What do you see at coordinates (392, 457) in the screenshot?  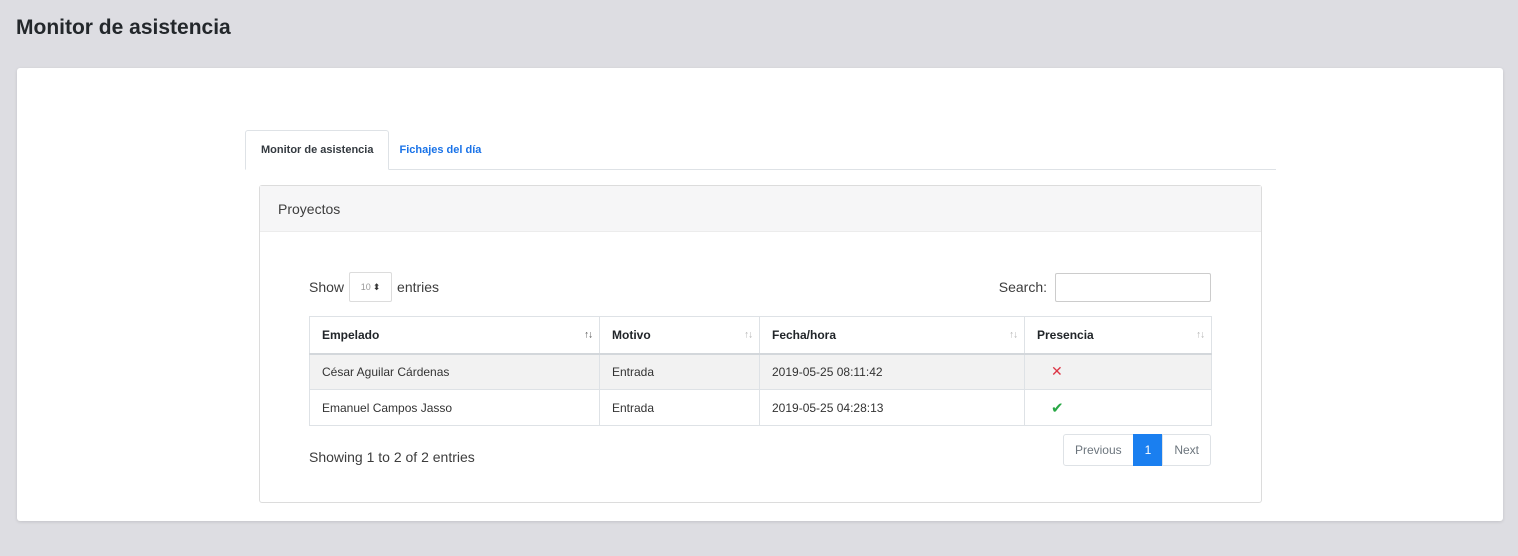 I see `table-info: Showing 1 to 2 of 2 entries` at bounding box center [392, 457].